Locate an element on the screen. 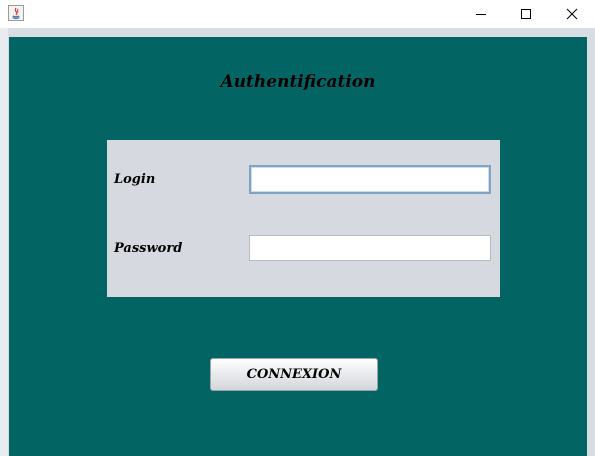 Image resolution: width=595 pixels, height=456 pixels. close-button is located at coordinates (572, 14).